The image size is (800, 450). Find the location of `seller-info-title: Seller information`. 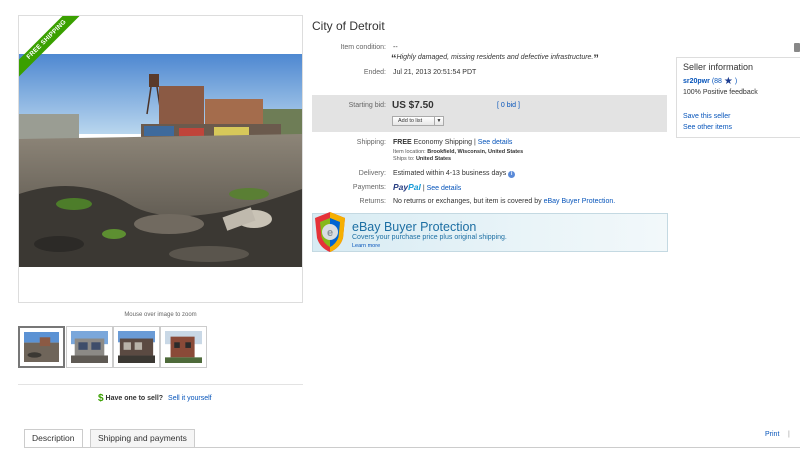

seller-info-title: Seller information is located at coordinates (718, 67).